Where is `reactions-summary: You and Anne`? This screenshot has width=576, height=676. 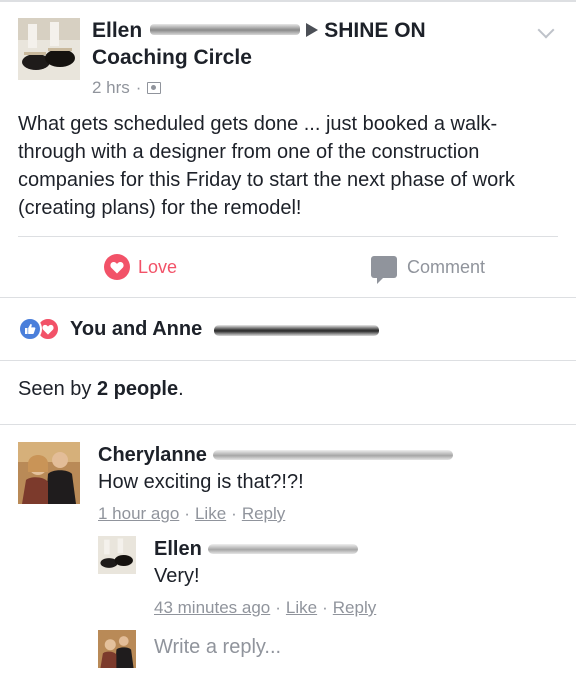 reactions-summary: You and Anne is located at coordinates (199, 329).